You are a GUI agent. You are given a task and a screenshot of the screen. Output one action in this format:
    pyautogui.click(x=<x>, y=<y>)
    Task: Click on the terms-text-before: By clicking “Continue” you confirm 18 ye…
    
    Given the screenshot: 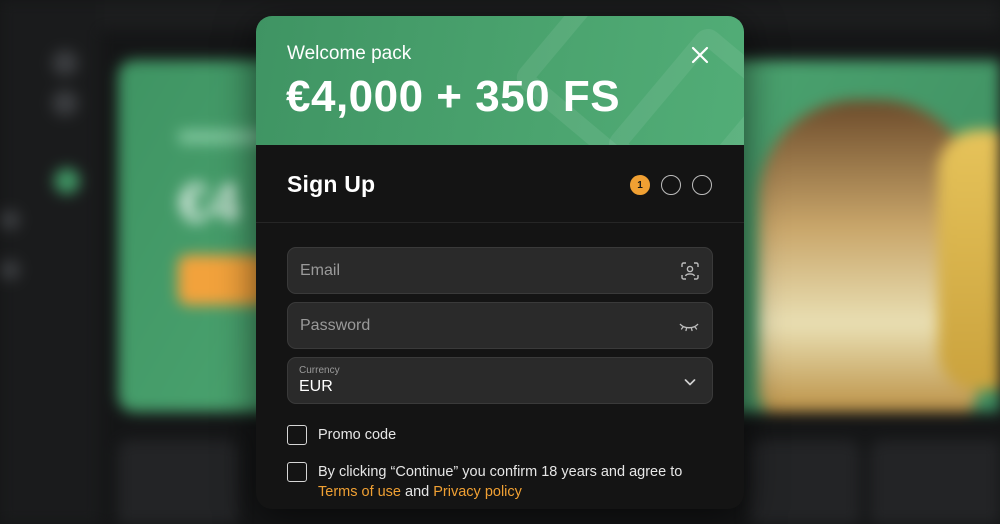 What is the action you would take?
    pyautogui.click(x=500, y=472)
    